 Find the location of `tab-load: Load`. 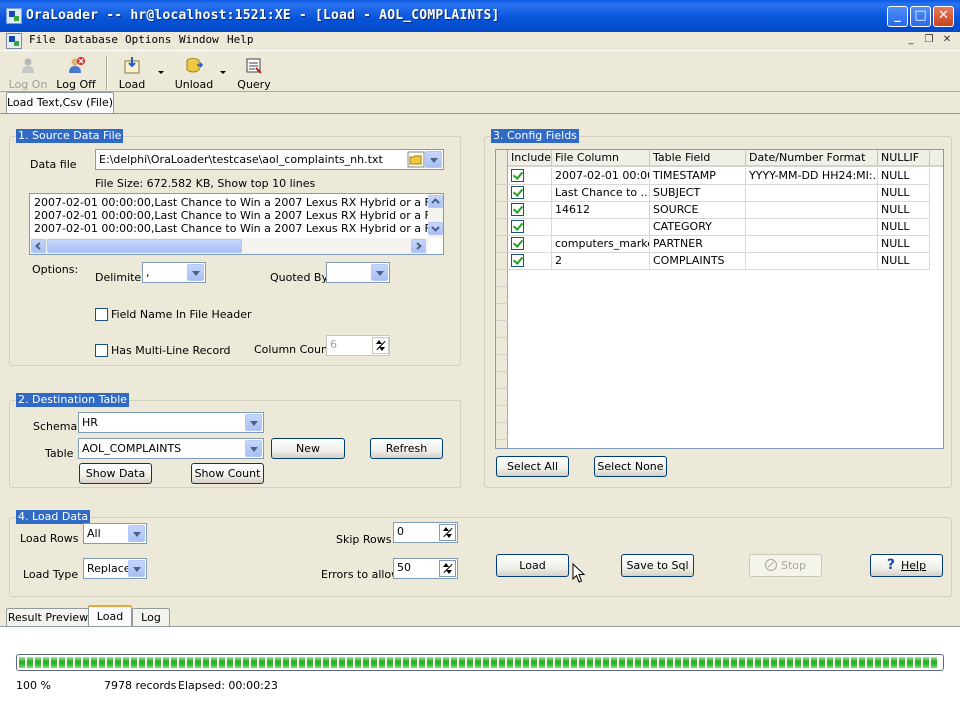

tab-load: Load is located at coordinates (110, 616).